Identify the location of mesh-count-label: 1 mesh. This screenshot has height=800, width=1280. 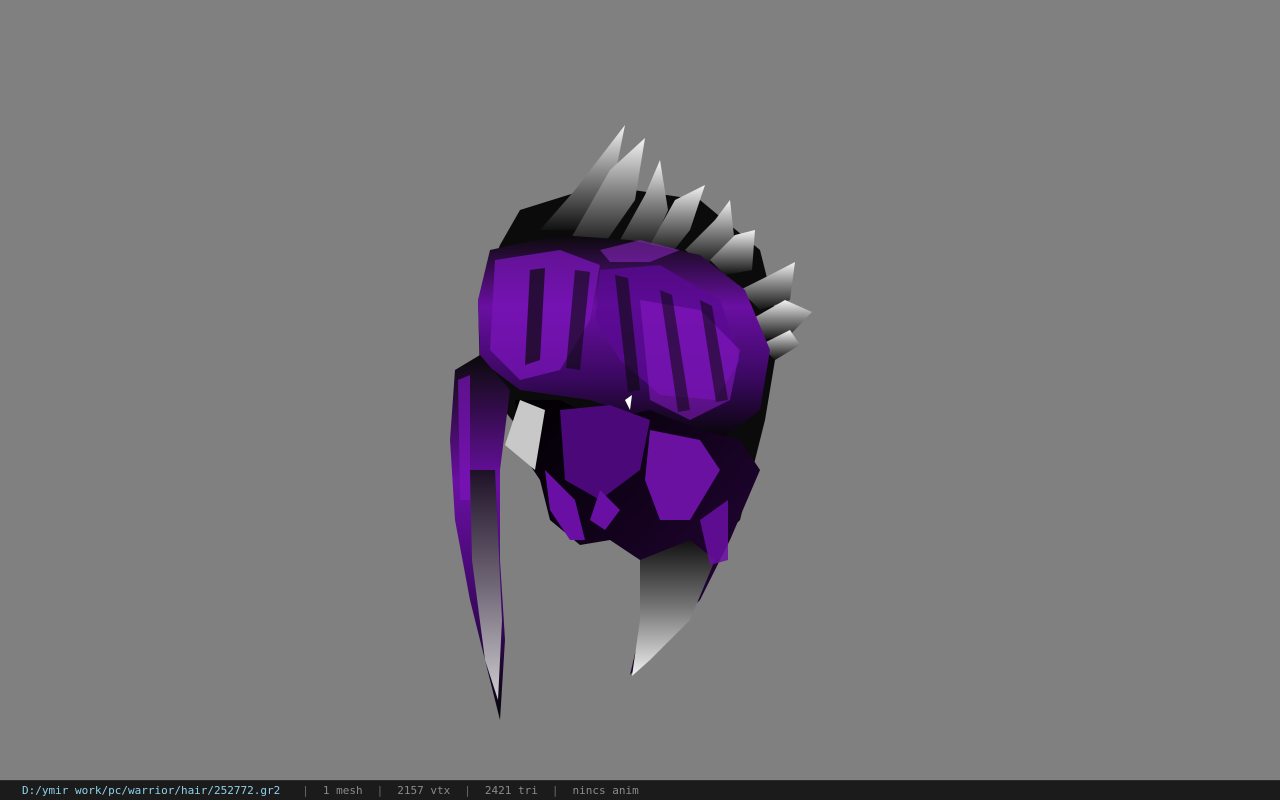
(342, 790).